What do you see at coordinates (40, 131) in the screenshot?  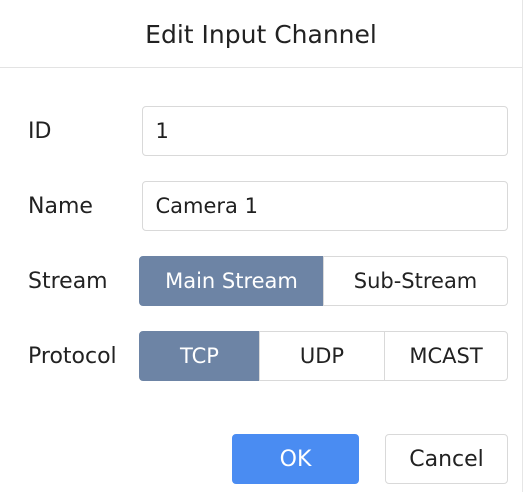 I see `id-label: ID` at bounding box center [40, 131].